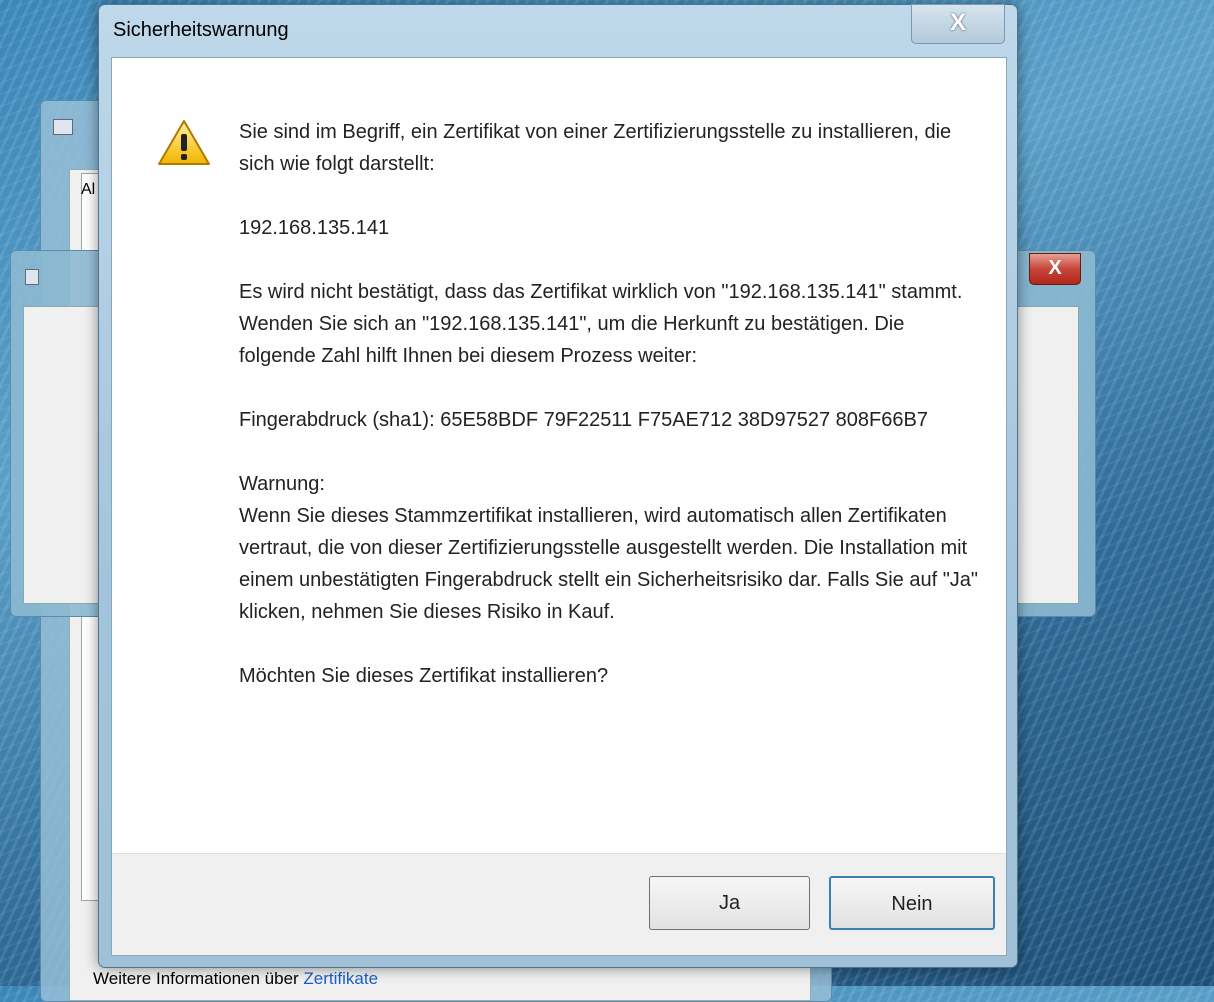 This screenshot has width=1214, height=1002. I want to click on more-info-text: Weitere Informationen über Zertifikate, so click(235, 979).